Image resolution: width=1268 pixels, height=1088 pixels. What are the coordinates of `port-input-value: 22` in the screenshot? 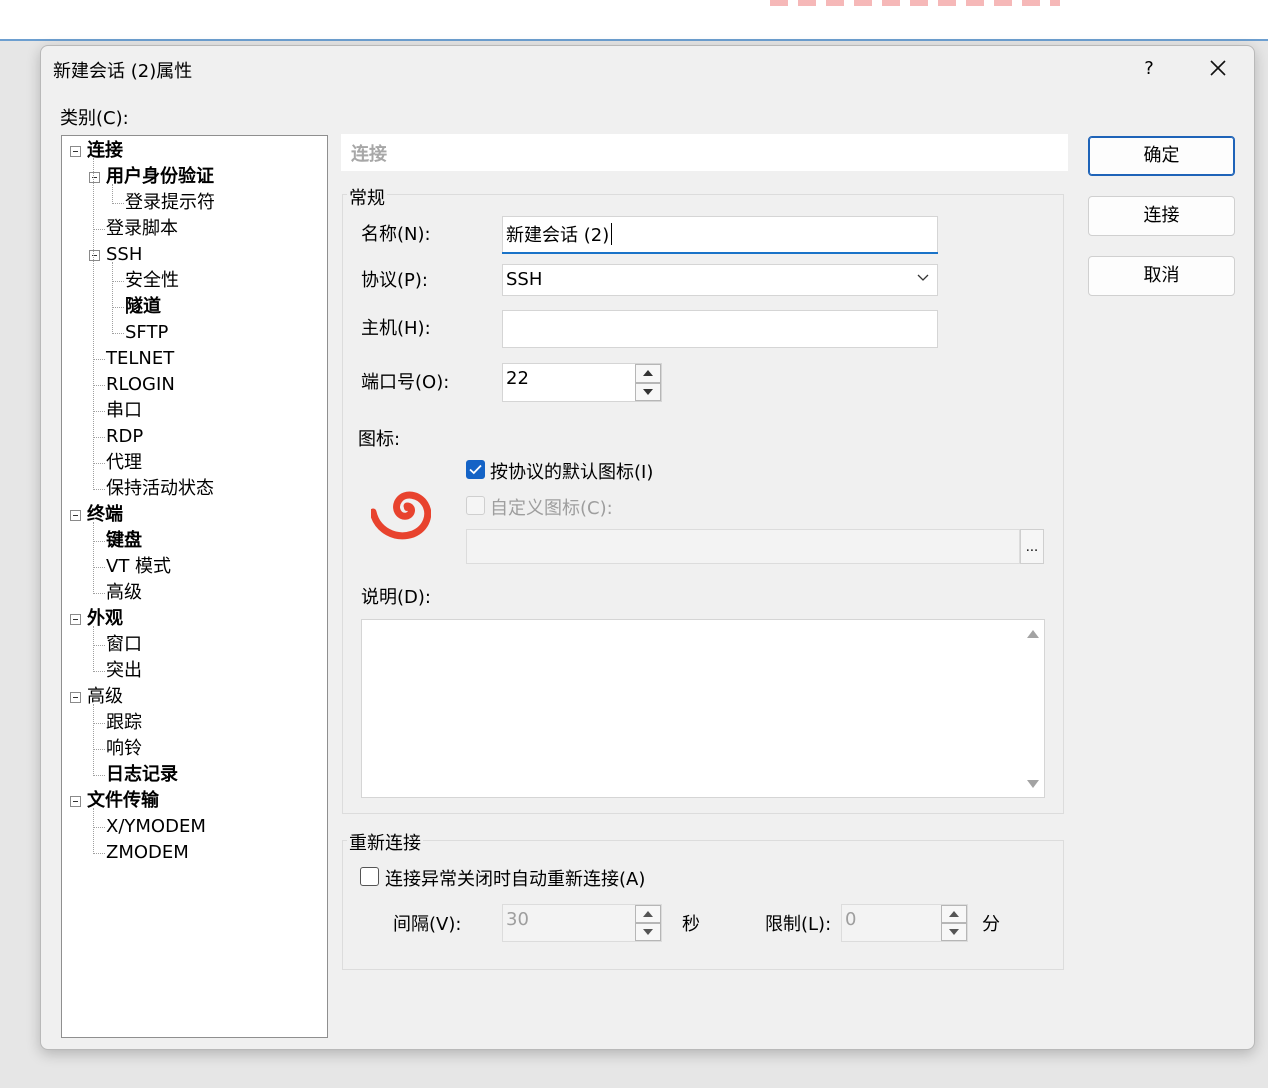 It's located at (517, 378).